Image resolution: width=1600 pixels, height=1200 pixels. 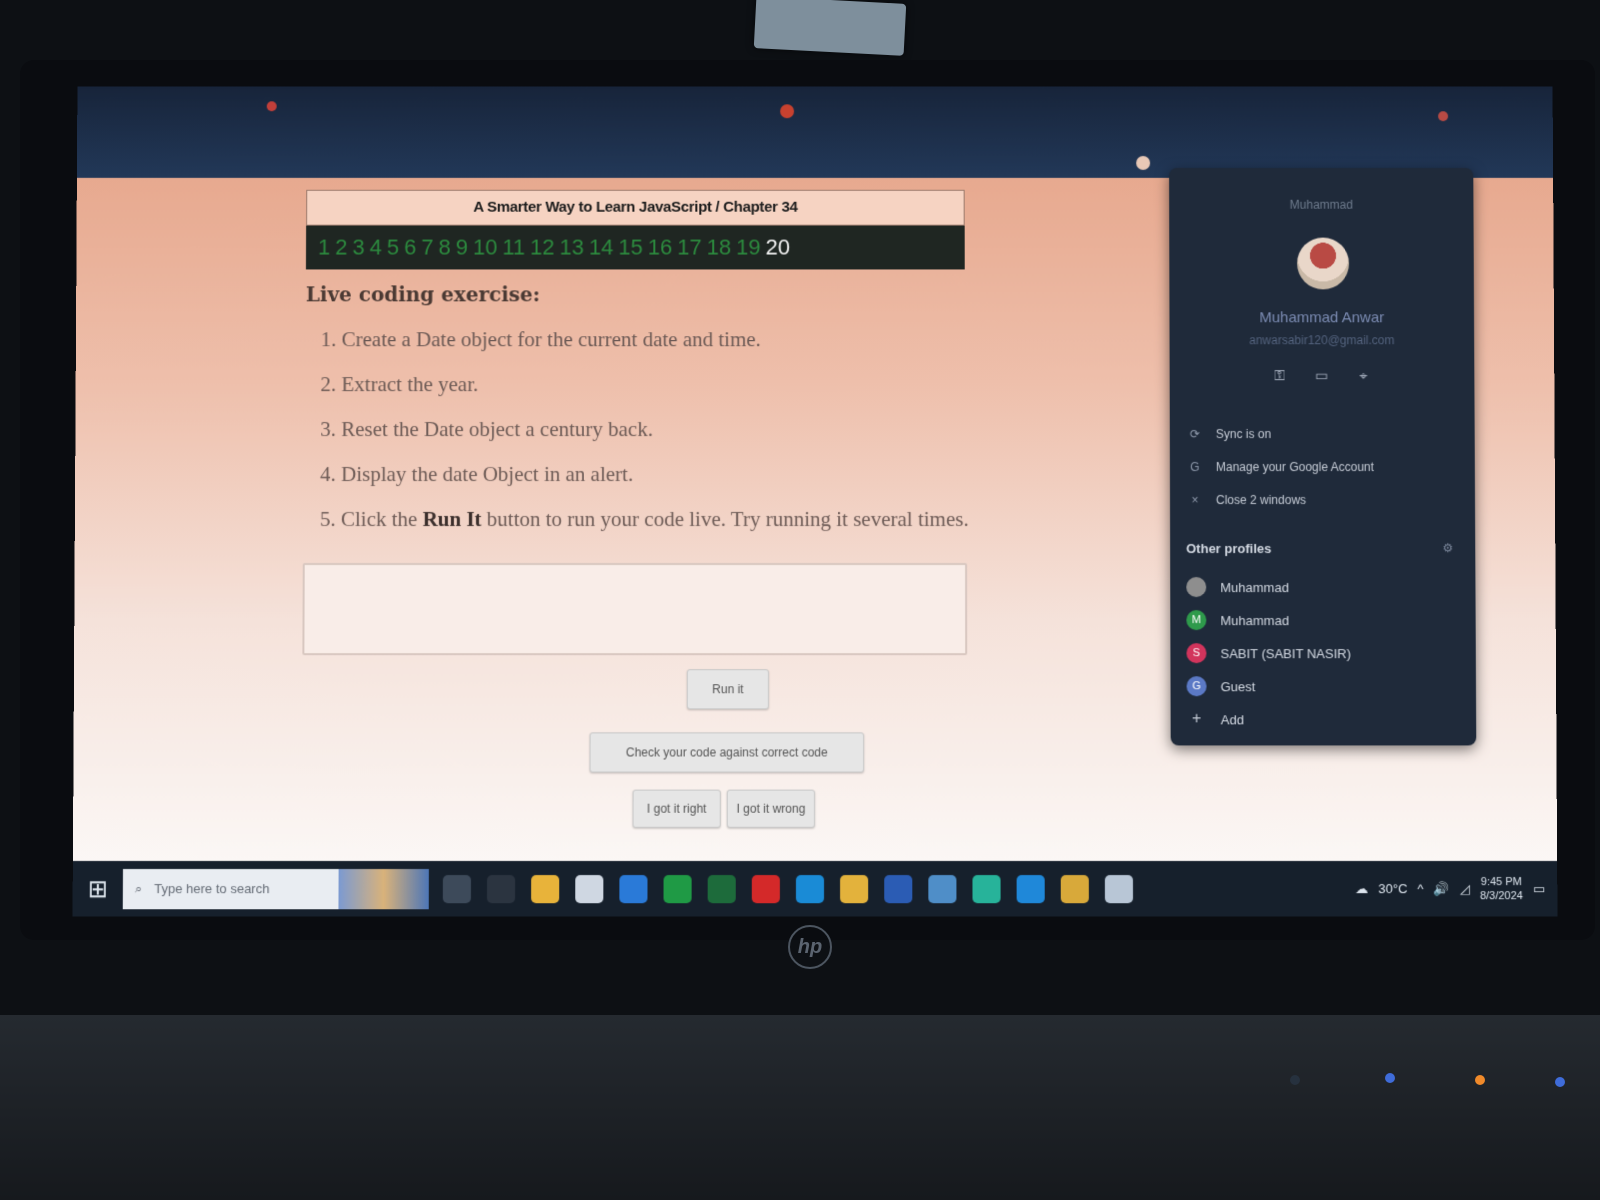 I want to click on profile-quick-actions: ⚿ ▭ ⌖, so click(x=1322, y=375).